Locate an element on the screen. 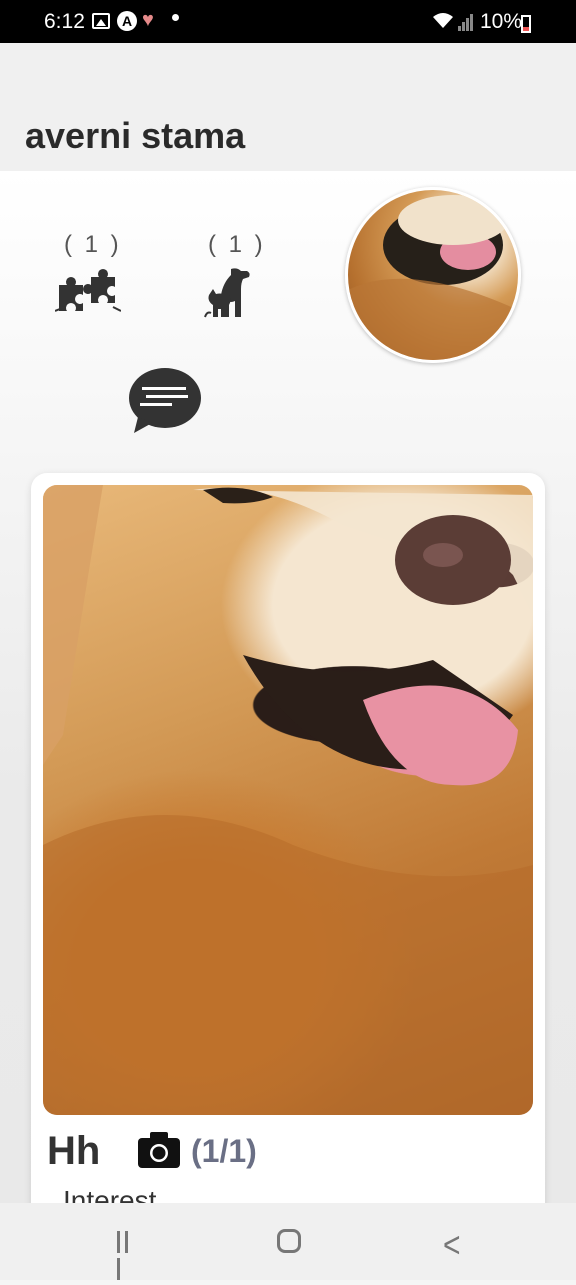 This screenshot has width=576, height=1285. dot-icon is located at coordinates (175, 17).